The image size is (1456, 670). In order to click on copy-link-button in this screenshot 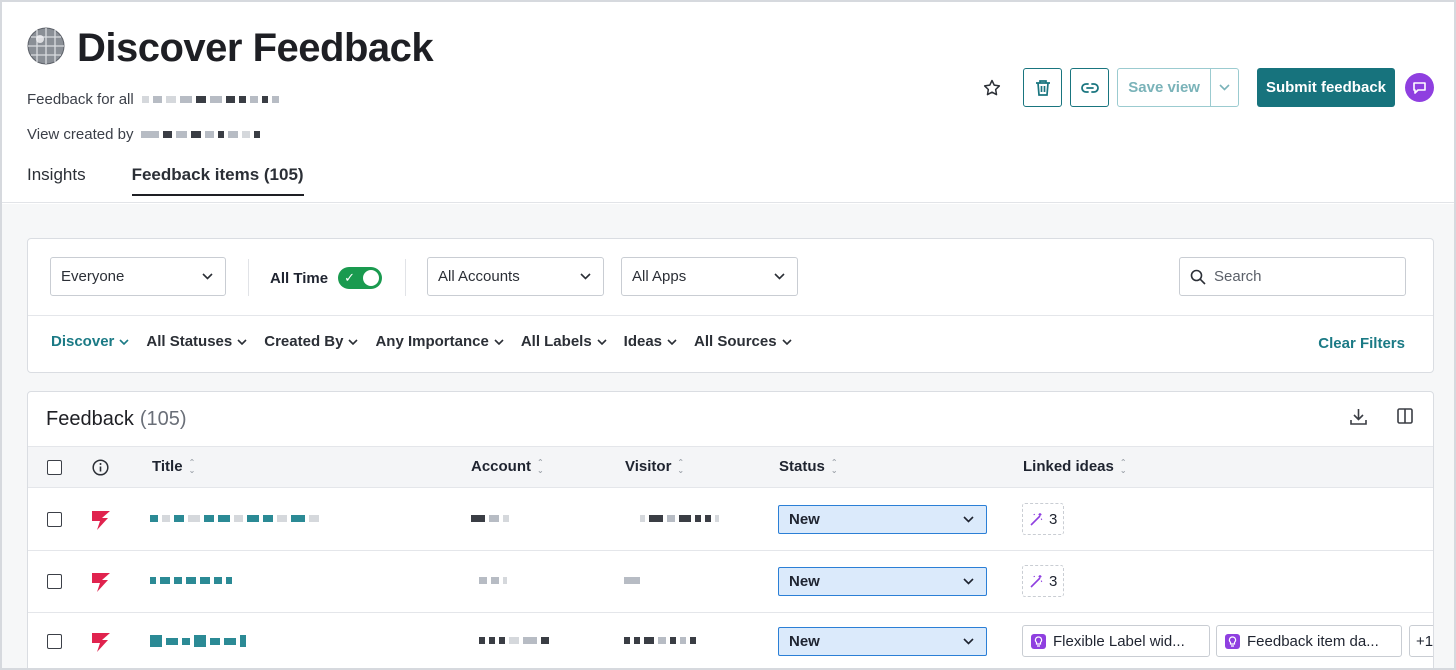, I will do `click(1090, 87)`.